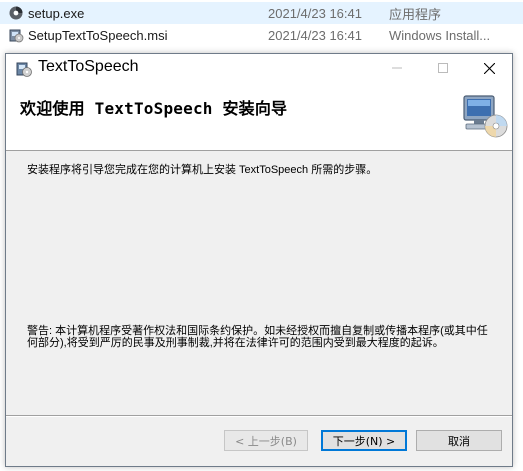  I want to click on close-button, so click(489, 68).